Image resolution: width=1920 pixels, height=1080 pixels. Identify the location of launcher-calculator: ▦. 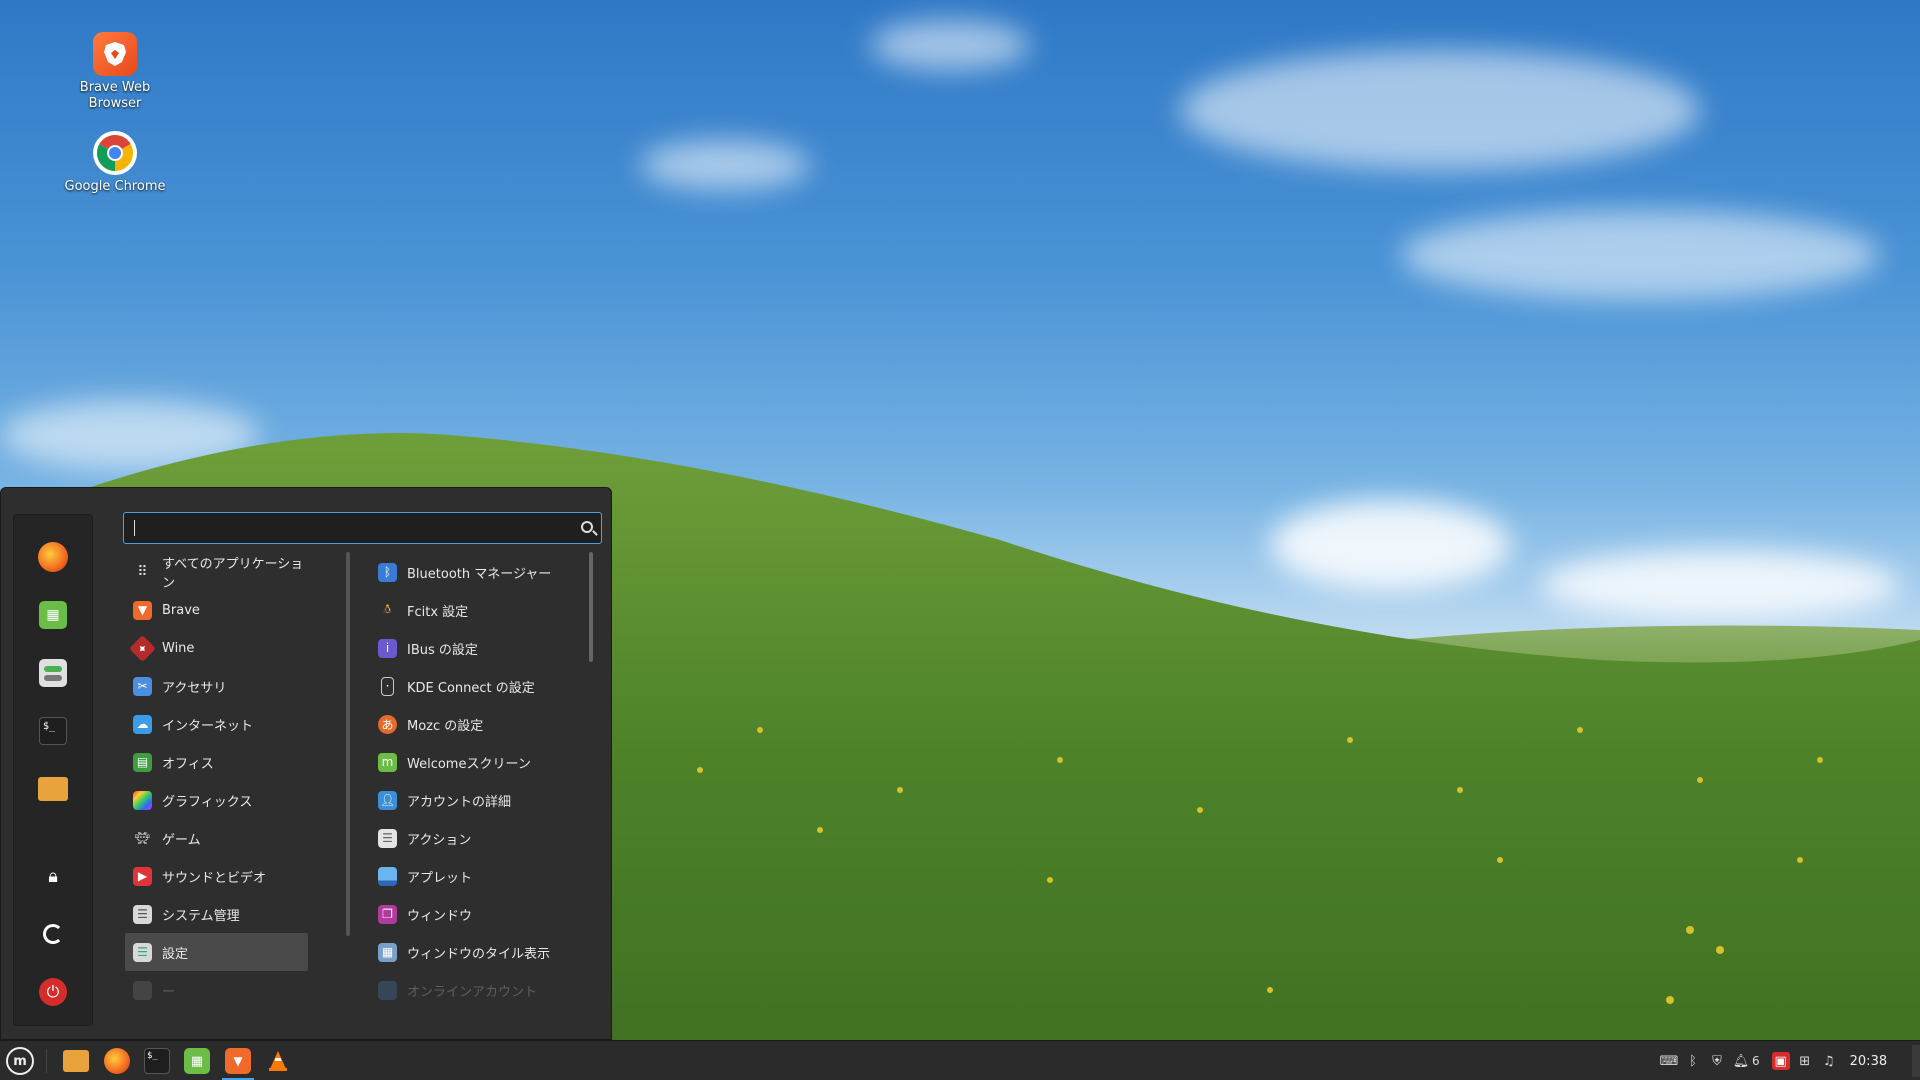
(197, 1061).